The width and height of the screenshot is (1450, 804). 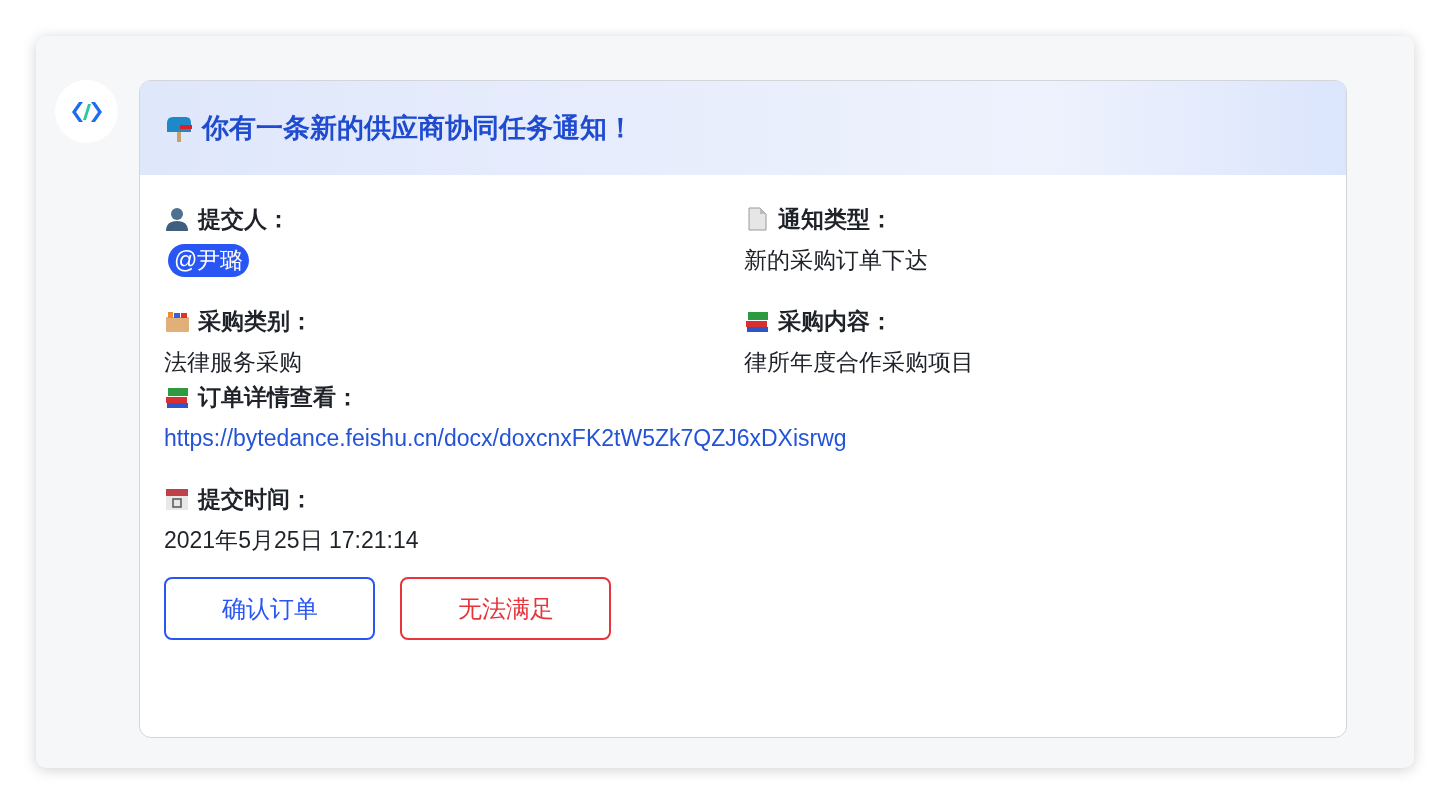 I want to click on field-label: 通知类型：, so click(x=835, y=219).